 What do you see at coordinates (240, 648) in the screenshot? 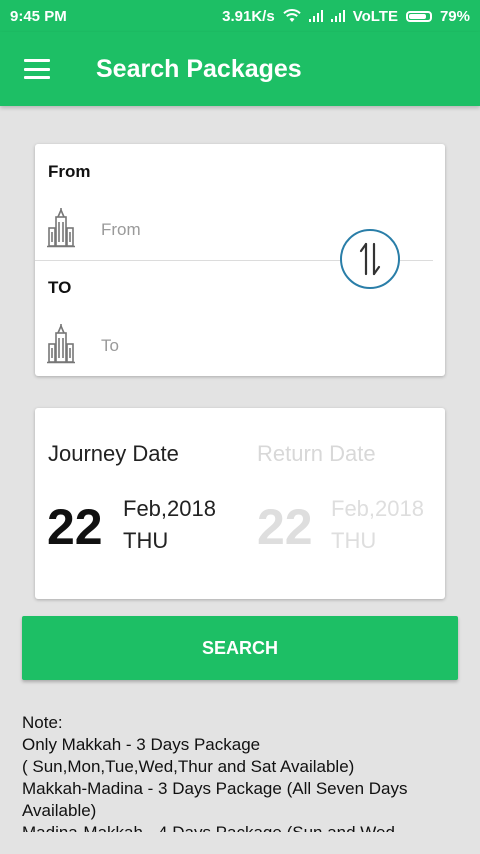
I see `search-button: SEARCH` at bounding box center [240, 648].